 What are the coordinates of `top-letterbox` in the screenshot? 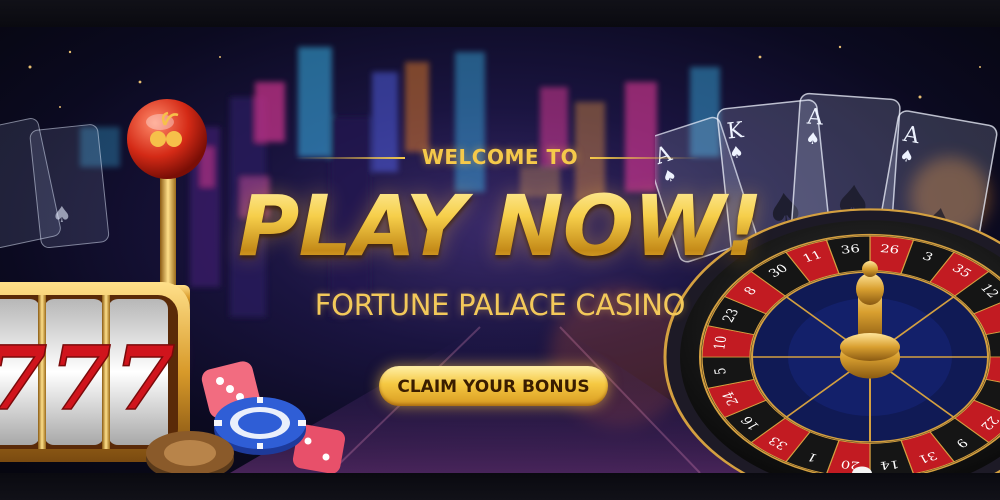 It's located at (500, 13).